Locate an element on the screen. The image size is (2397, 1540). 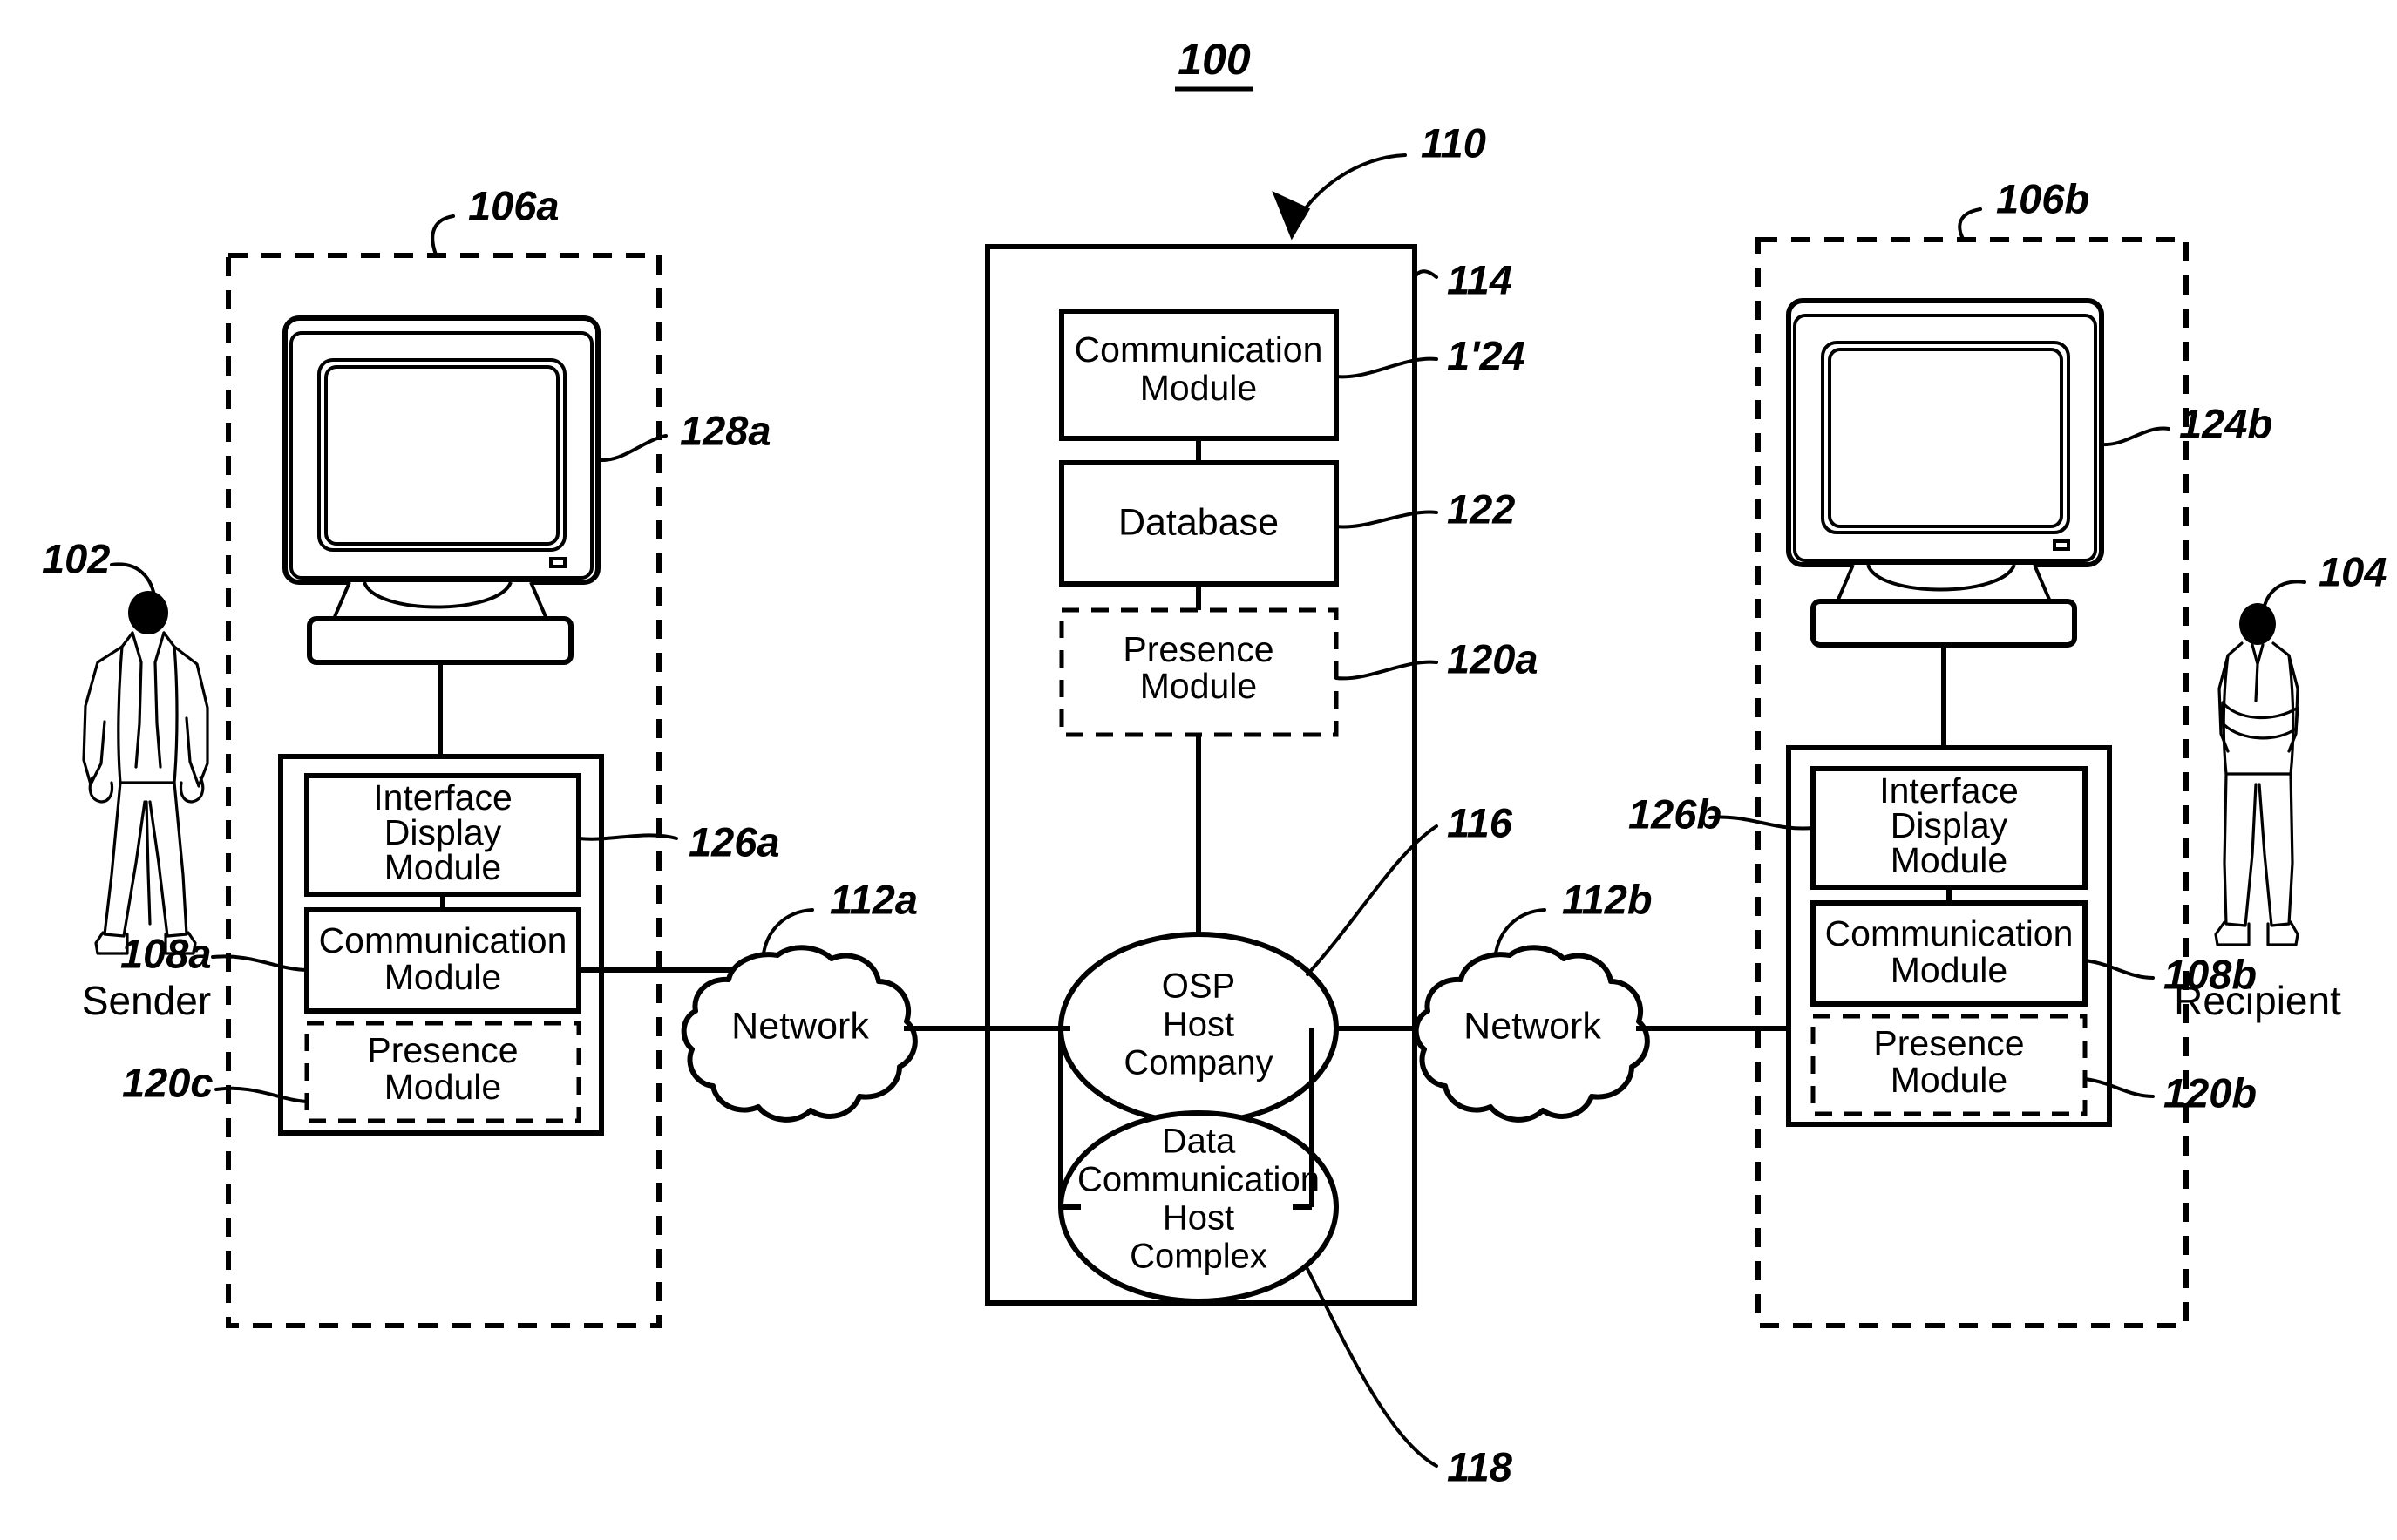
sender-ref-number: 102 is located at coordinates (76, 558).